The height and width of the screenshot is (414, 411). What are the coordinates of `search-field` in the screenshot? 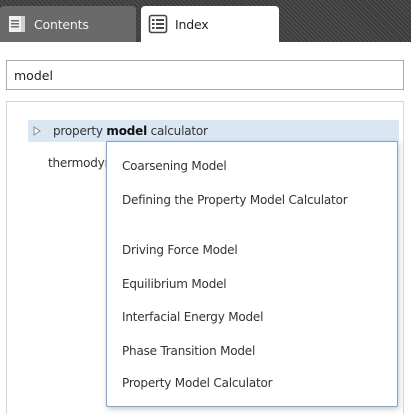 It's located at (205, 75).